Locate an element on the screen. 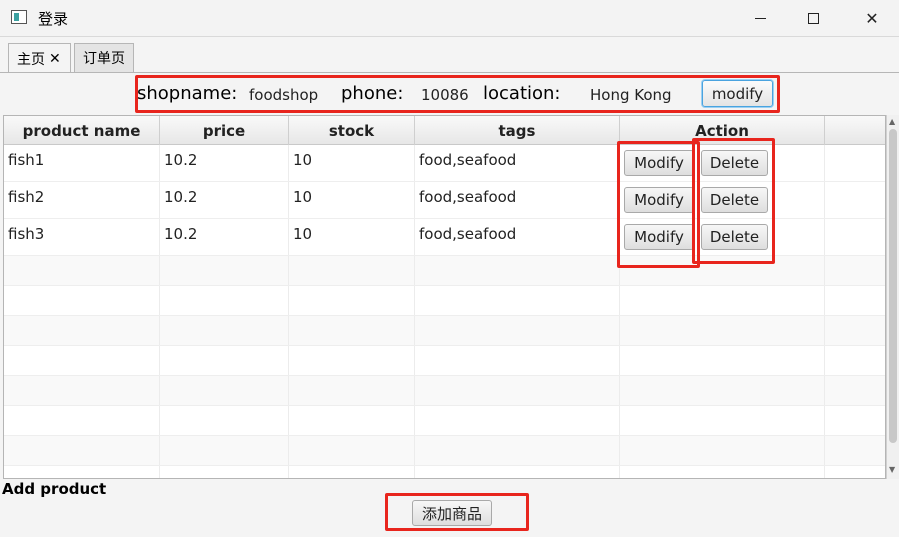  window-title: 登录 is located at coordinates (53, 19).